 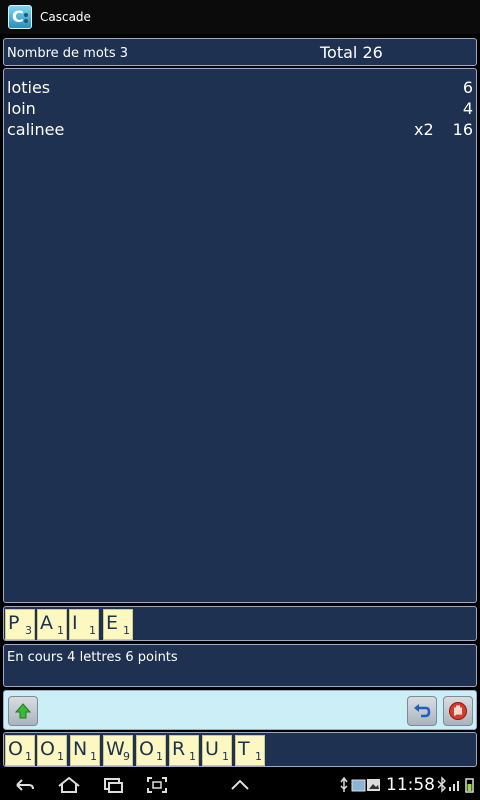 I want to click on submit-word-button, so click(x=23, y=711).